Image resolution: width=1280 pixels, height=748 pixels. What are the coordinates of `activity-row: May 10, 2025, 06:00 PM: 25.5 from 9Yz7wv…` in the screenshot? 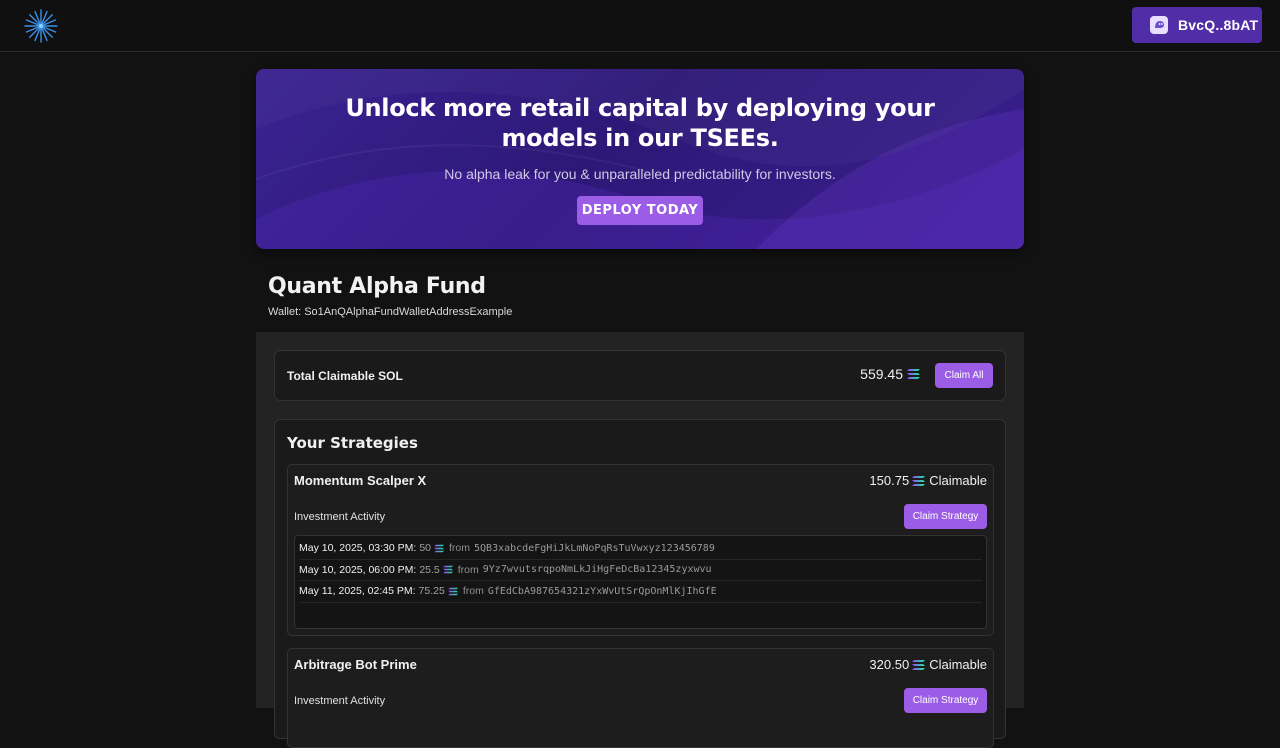 It's located at (640, 570).